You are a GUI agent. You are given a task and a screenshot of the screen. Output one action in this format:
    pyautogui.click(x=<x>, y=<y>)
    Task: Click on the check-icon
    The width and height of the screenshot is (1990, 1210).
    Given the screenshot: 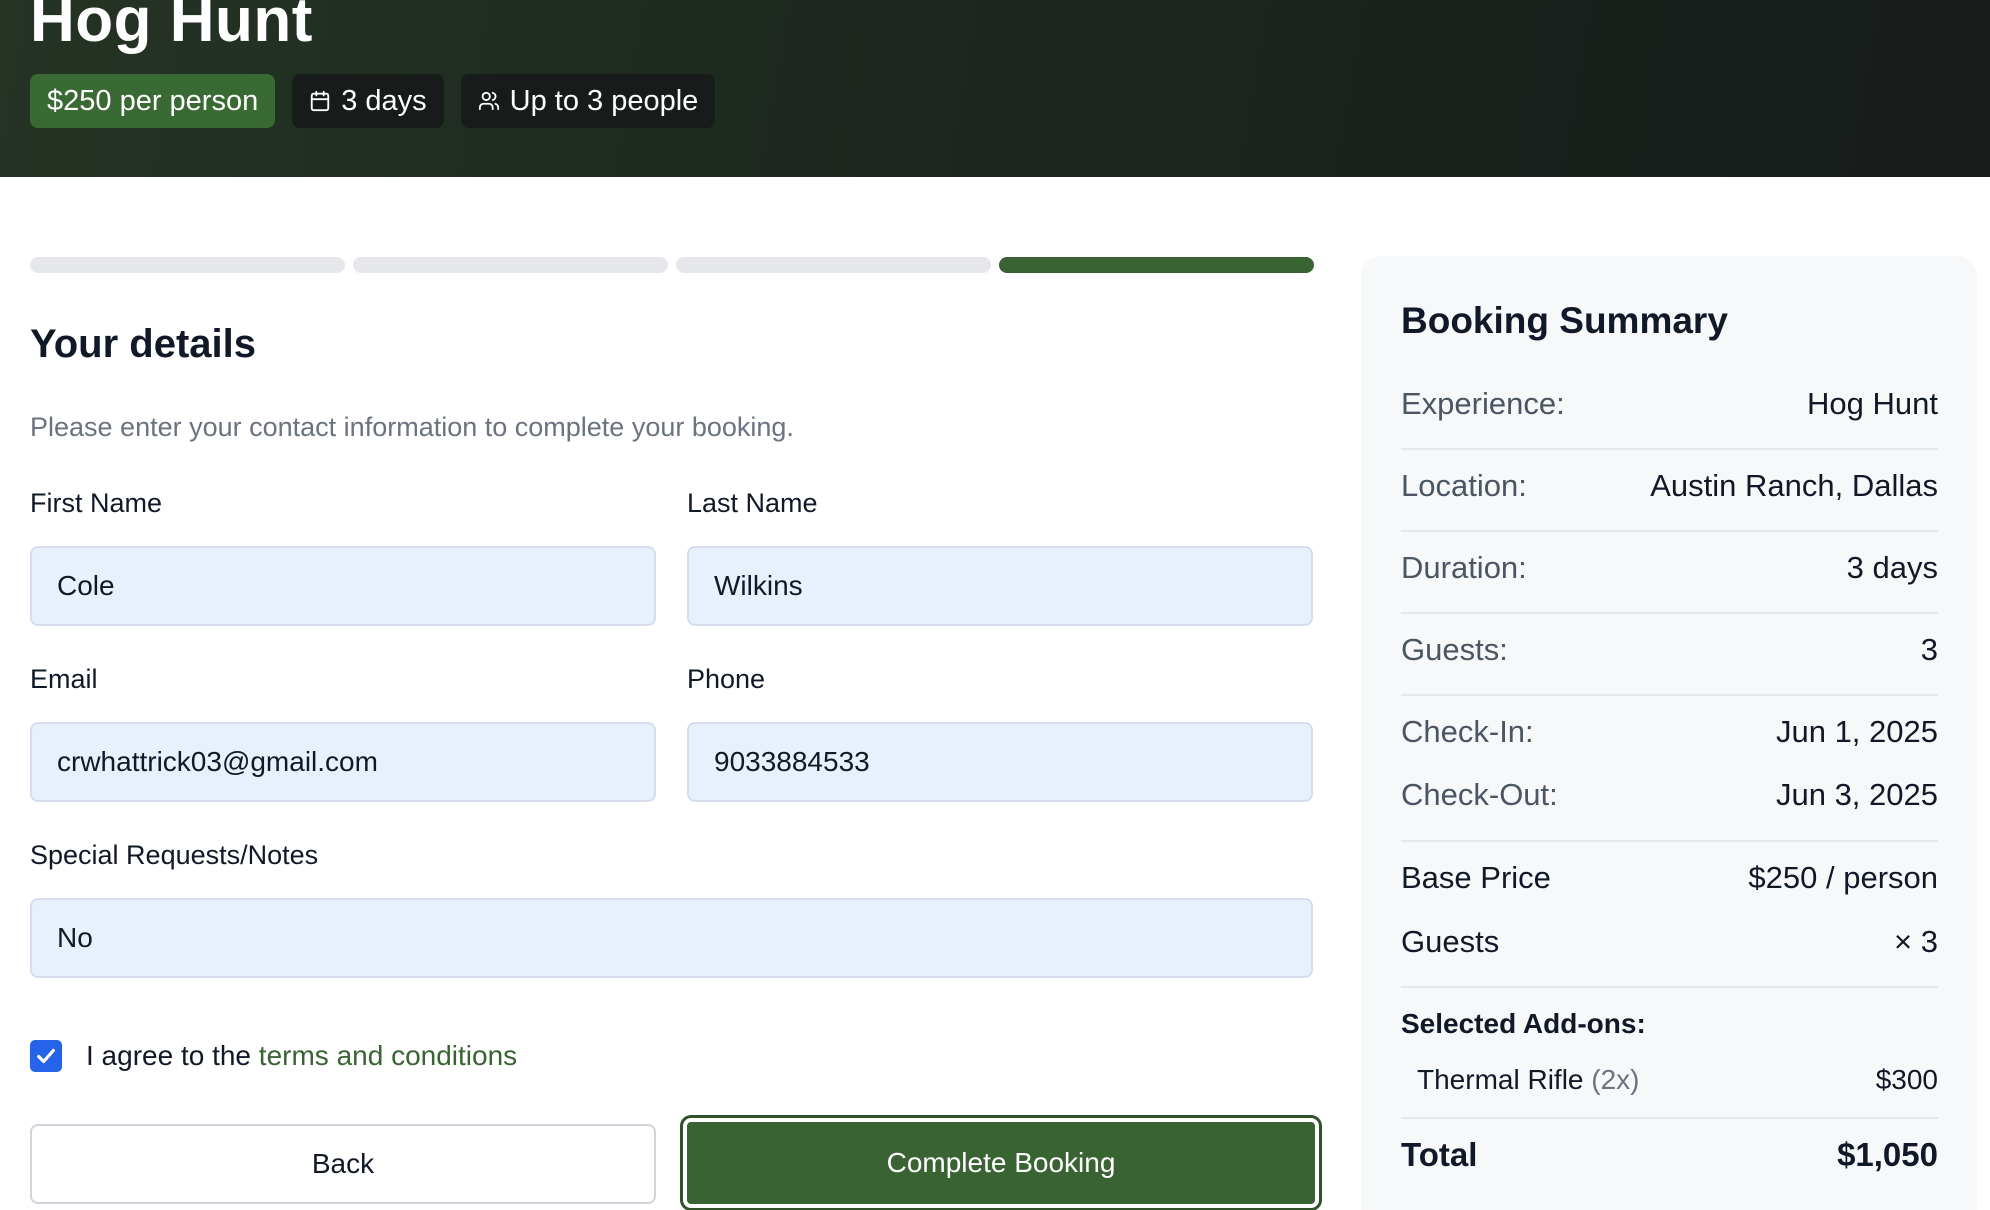 What is the action you would take?
    pyautogui.click(x=46, y=1056)
    